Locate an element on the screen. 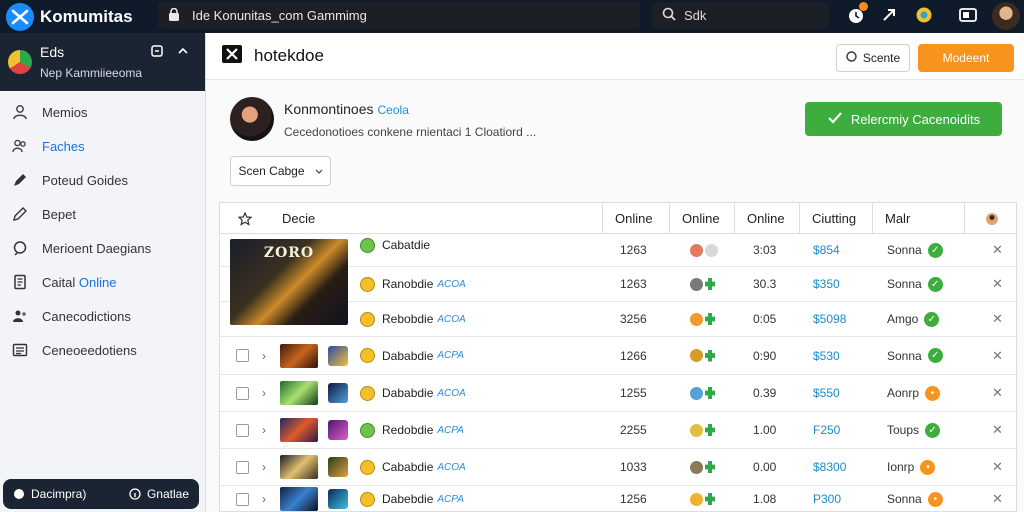 The image size is (1024, 512). list-icon is located at coordinates (20, 350).